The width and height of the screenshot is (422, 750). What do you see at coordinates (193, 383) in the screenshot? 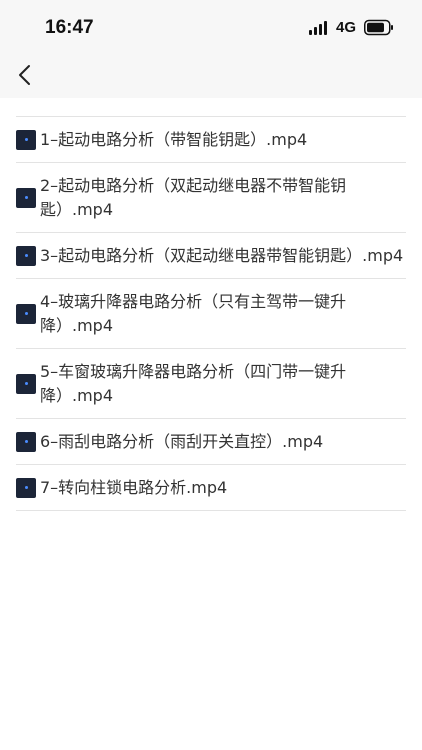
I see `file-name: 5–车窗玻璃升降器电路分析（四门带一键升降）.mp4` at bounding box center [193, 383].